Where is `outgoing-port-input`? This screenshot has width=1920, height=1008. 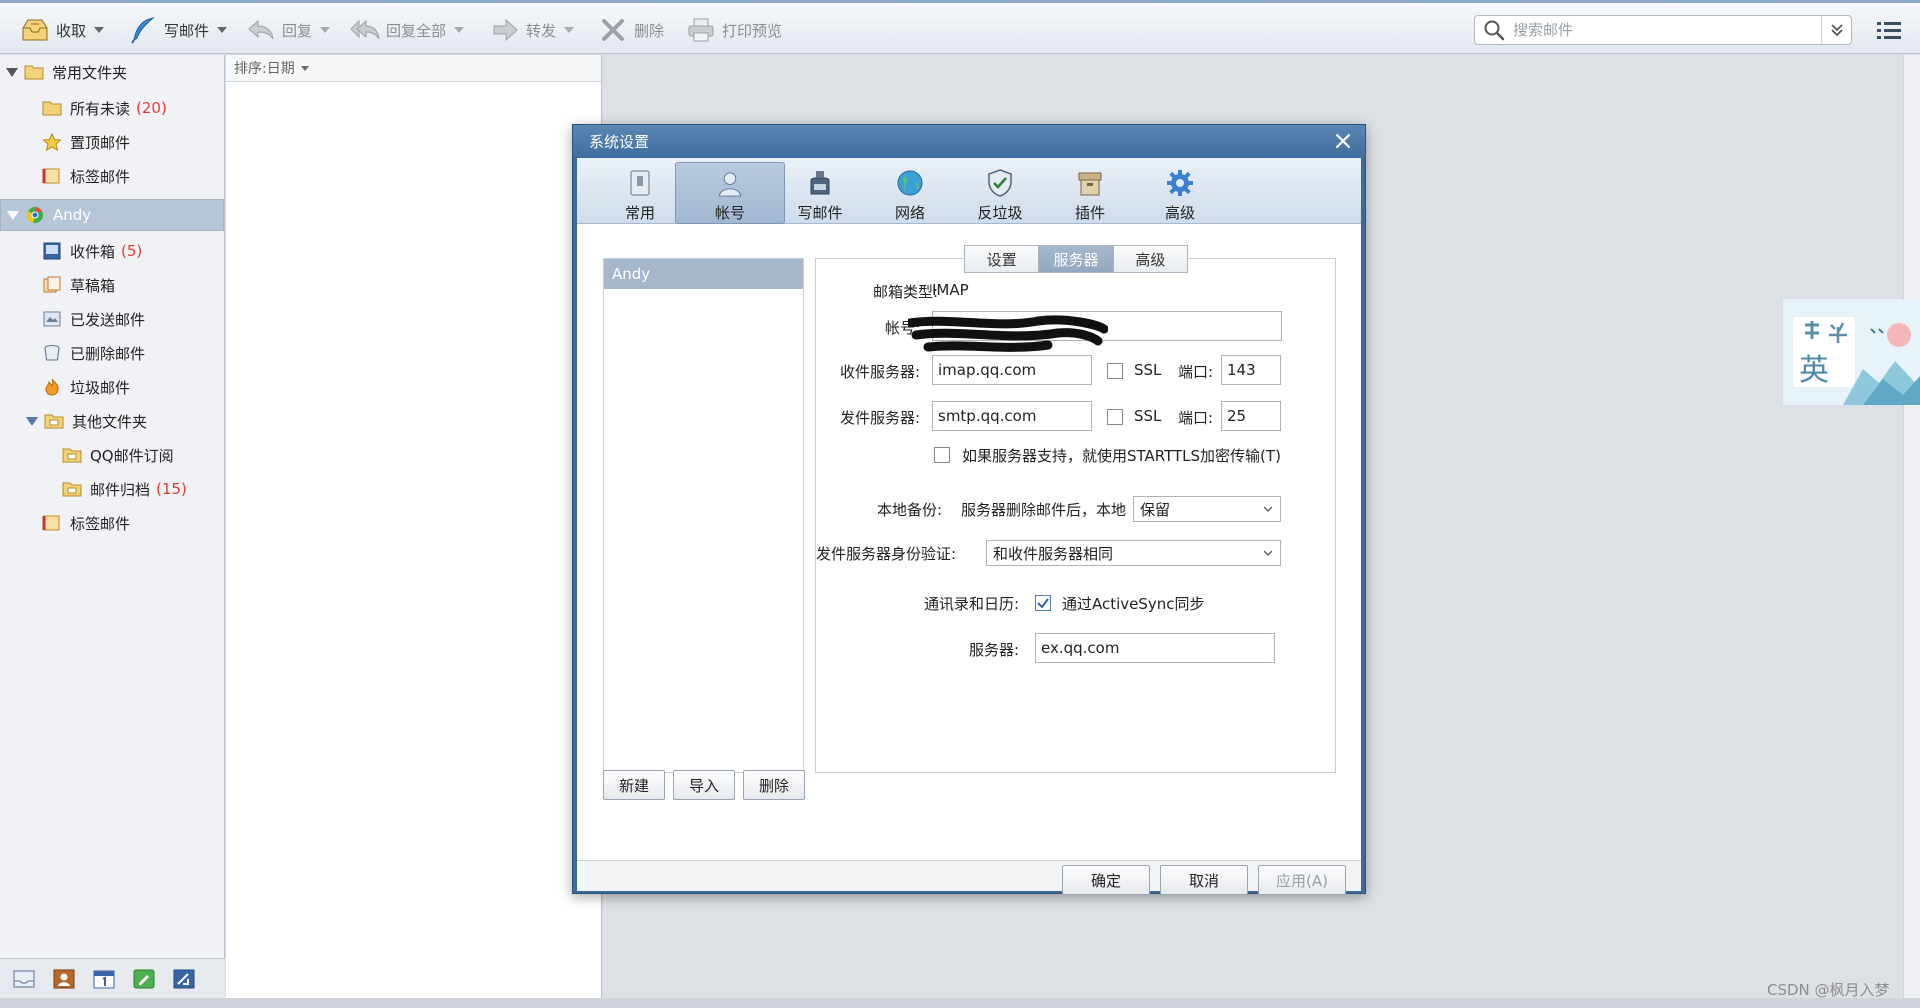
outgoing-port-input is located at coordinates (1251, 416).